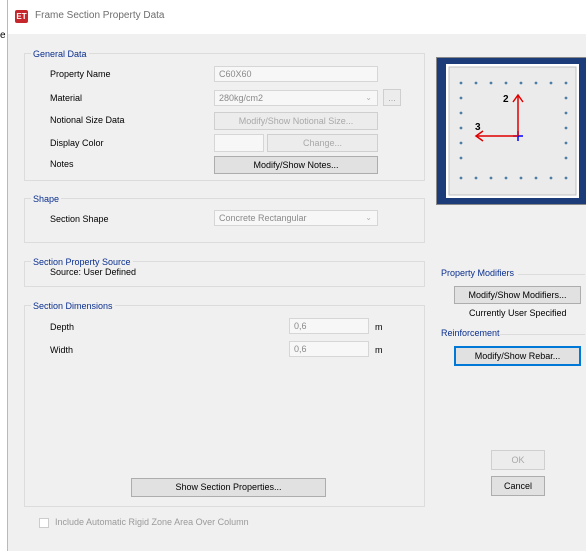 This screenshot has height=551, width=586. What do you see at coordinates (80, 74) in the screenshot?
I see `property-name-label: Property Name` at bounding box center [80, 74].